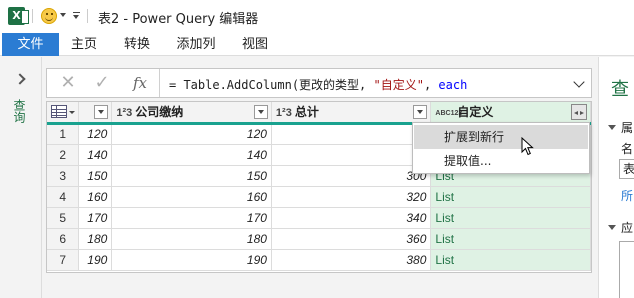 This screenshot has height=298, width=634. What do you see at coordinates (68, 83) in the screenshot?
I see `cancel-formula-button: ✕` at bounding box center [68, 83].